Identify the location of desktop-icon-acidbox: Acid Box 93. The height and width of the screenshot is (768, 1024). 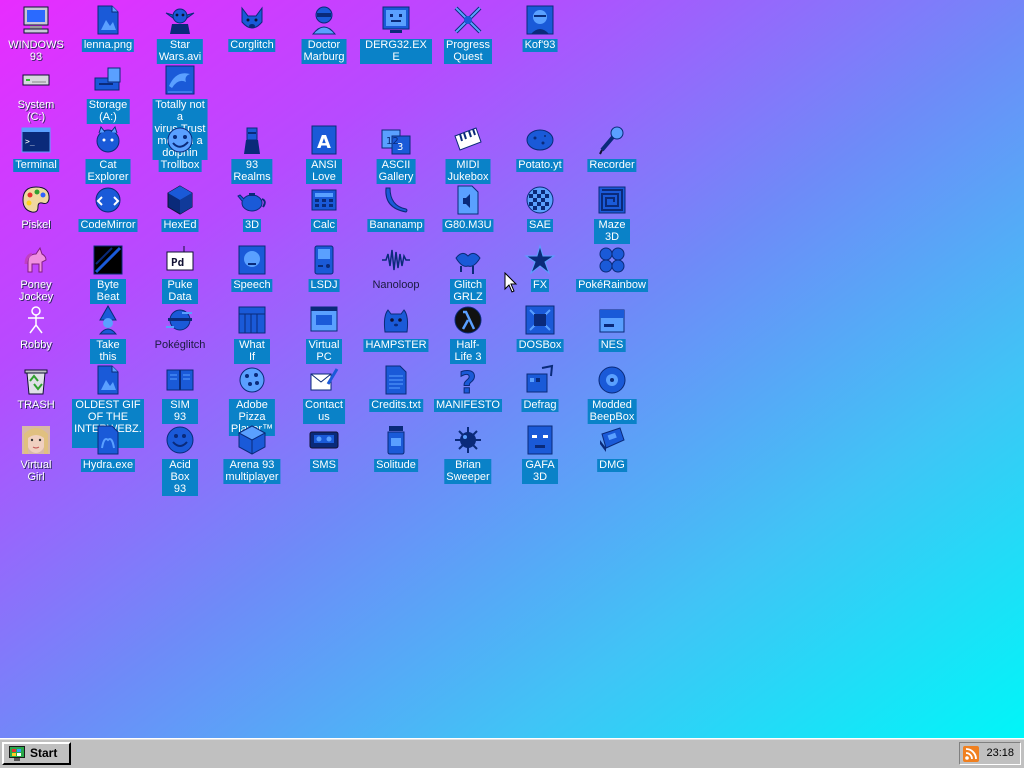
(180, 458).